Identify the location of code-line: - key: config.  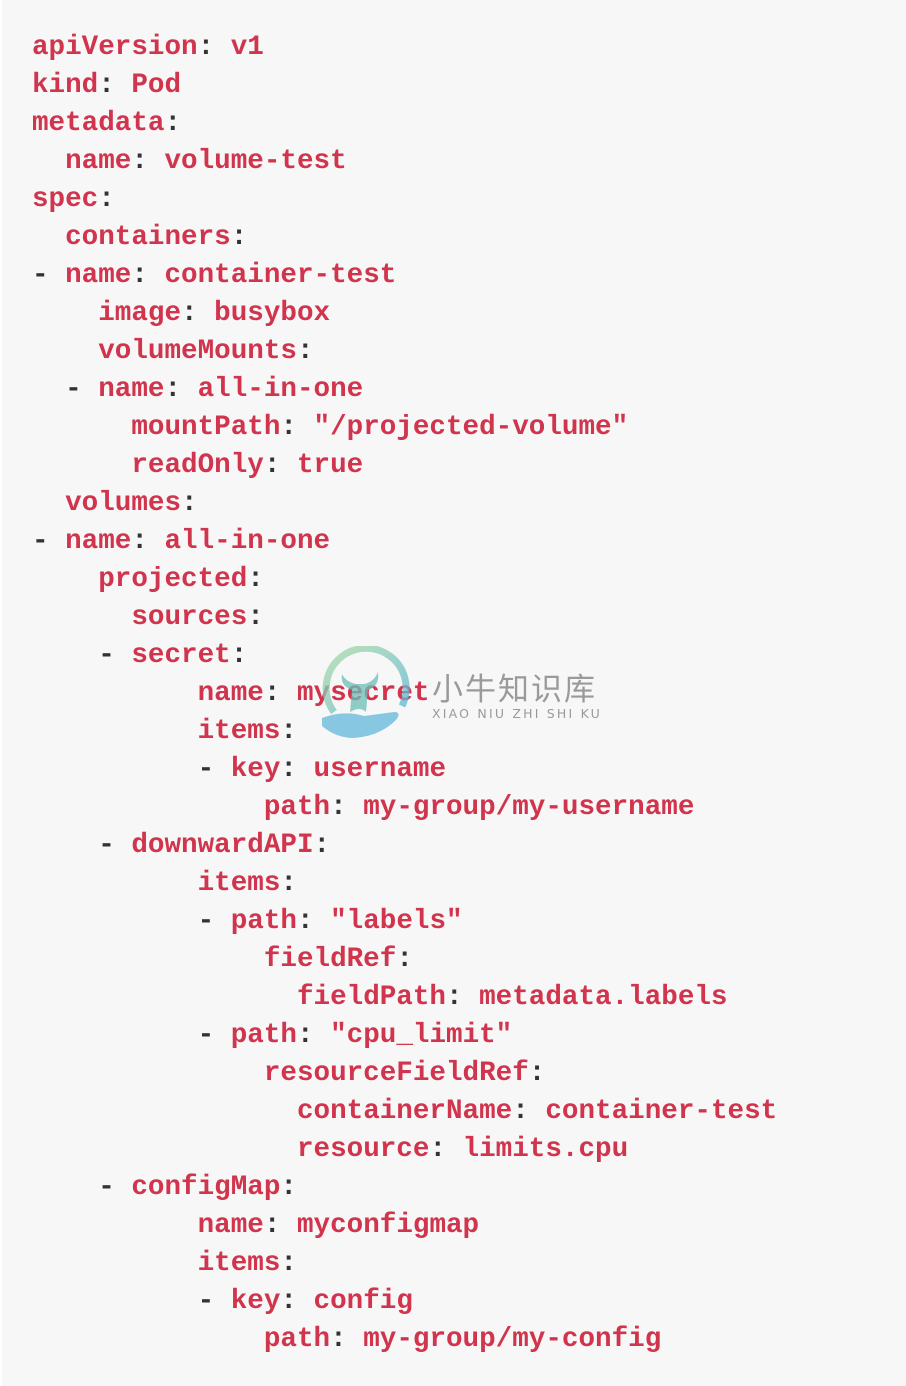
(404, 1302).